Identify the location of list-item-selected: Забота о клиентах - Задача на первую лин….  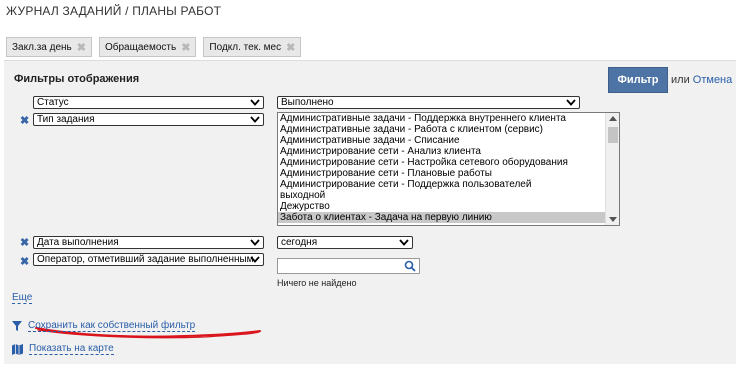
(448, 217).